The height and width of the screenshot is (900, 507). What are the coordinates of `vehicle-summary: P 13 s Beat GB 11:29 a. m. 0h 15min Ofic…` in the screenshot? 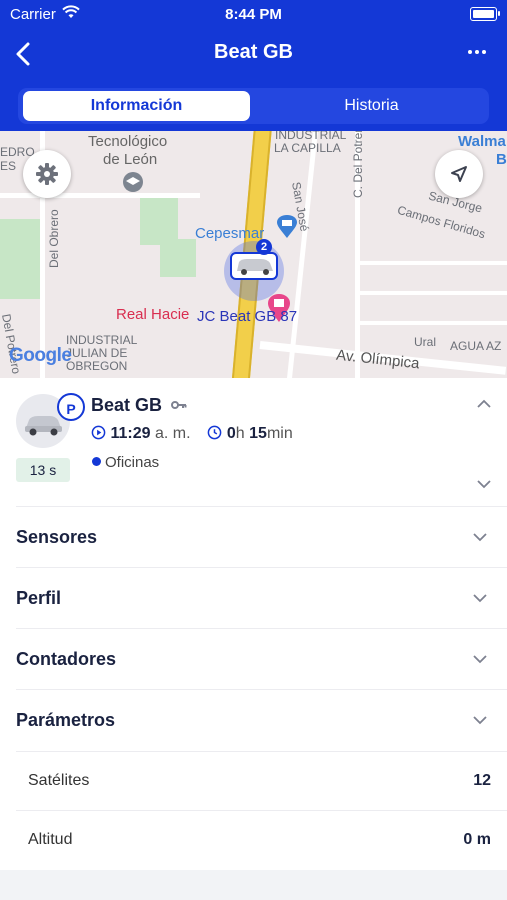 It's located at (253, 442).